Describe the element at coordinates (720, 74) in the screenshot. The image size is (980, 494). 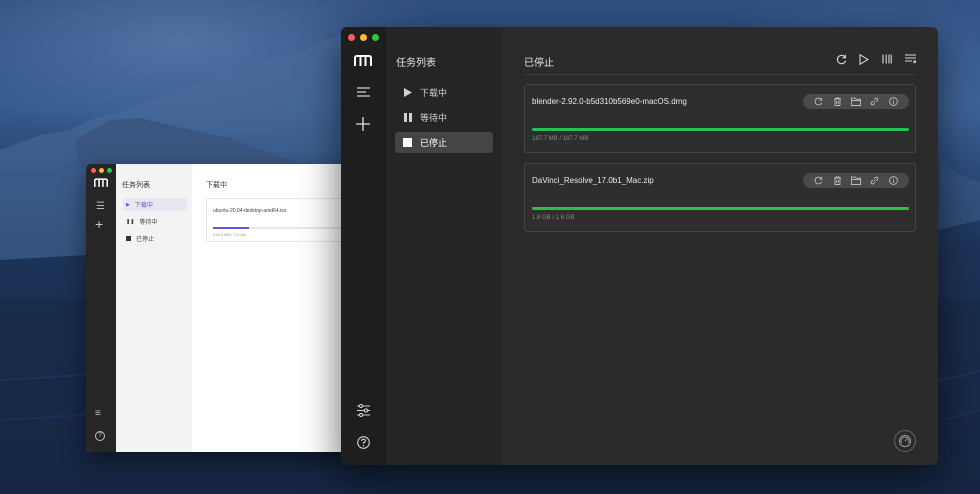
I see `header-divider` at that location.